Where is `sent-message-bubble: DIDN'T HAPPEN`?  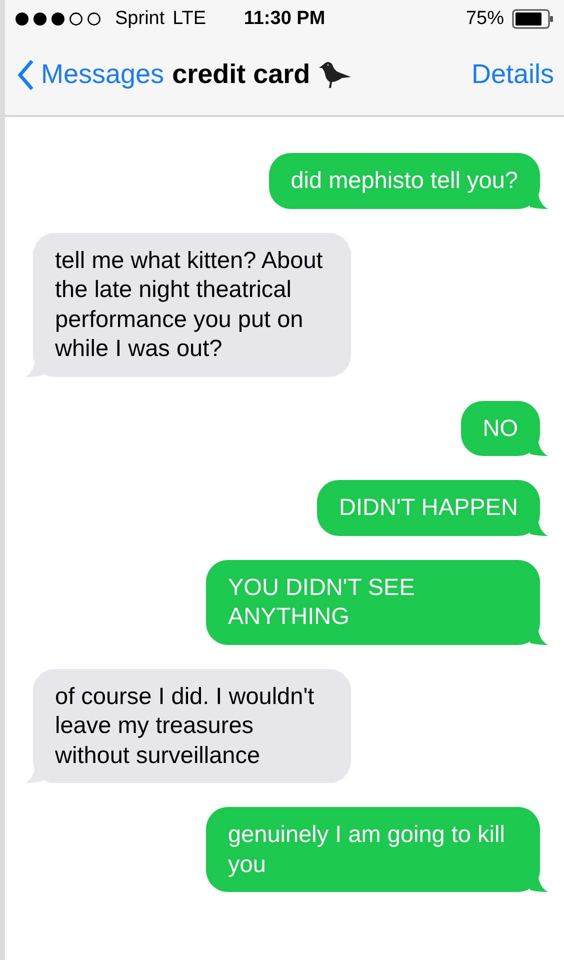
sent-message-bubble: DIDN'T HAPPEN is located at coordinates (428, 508).